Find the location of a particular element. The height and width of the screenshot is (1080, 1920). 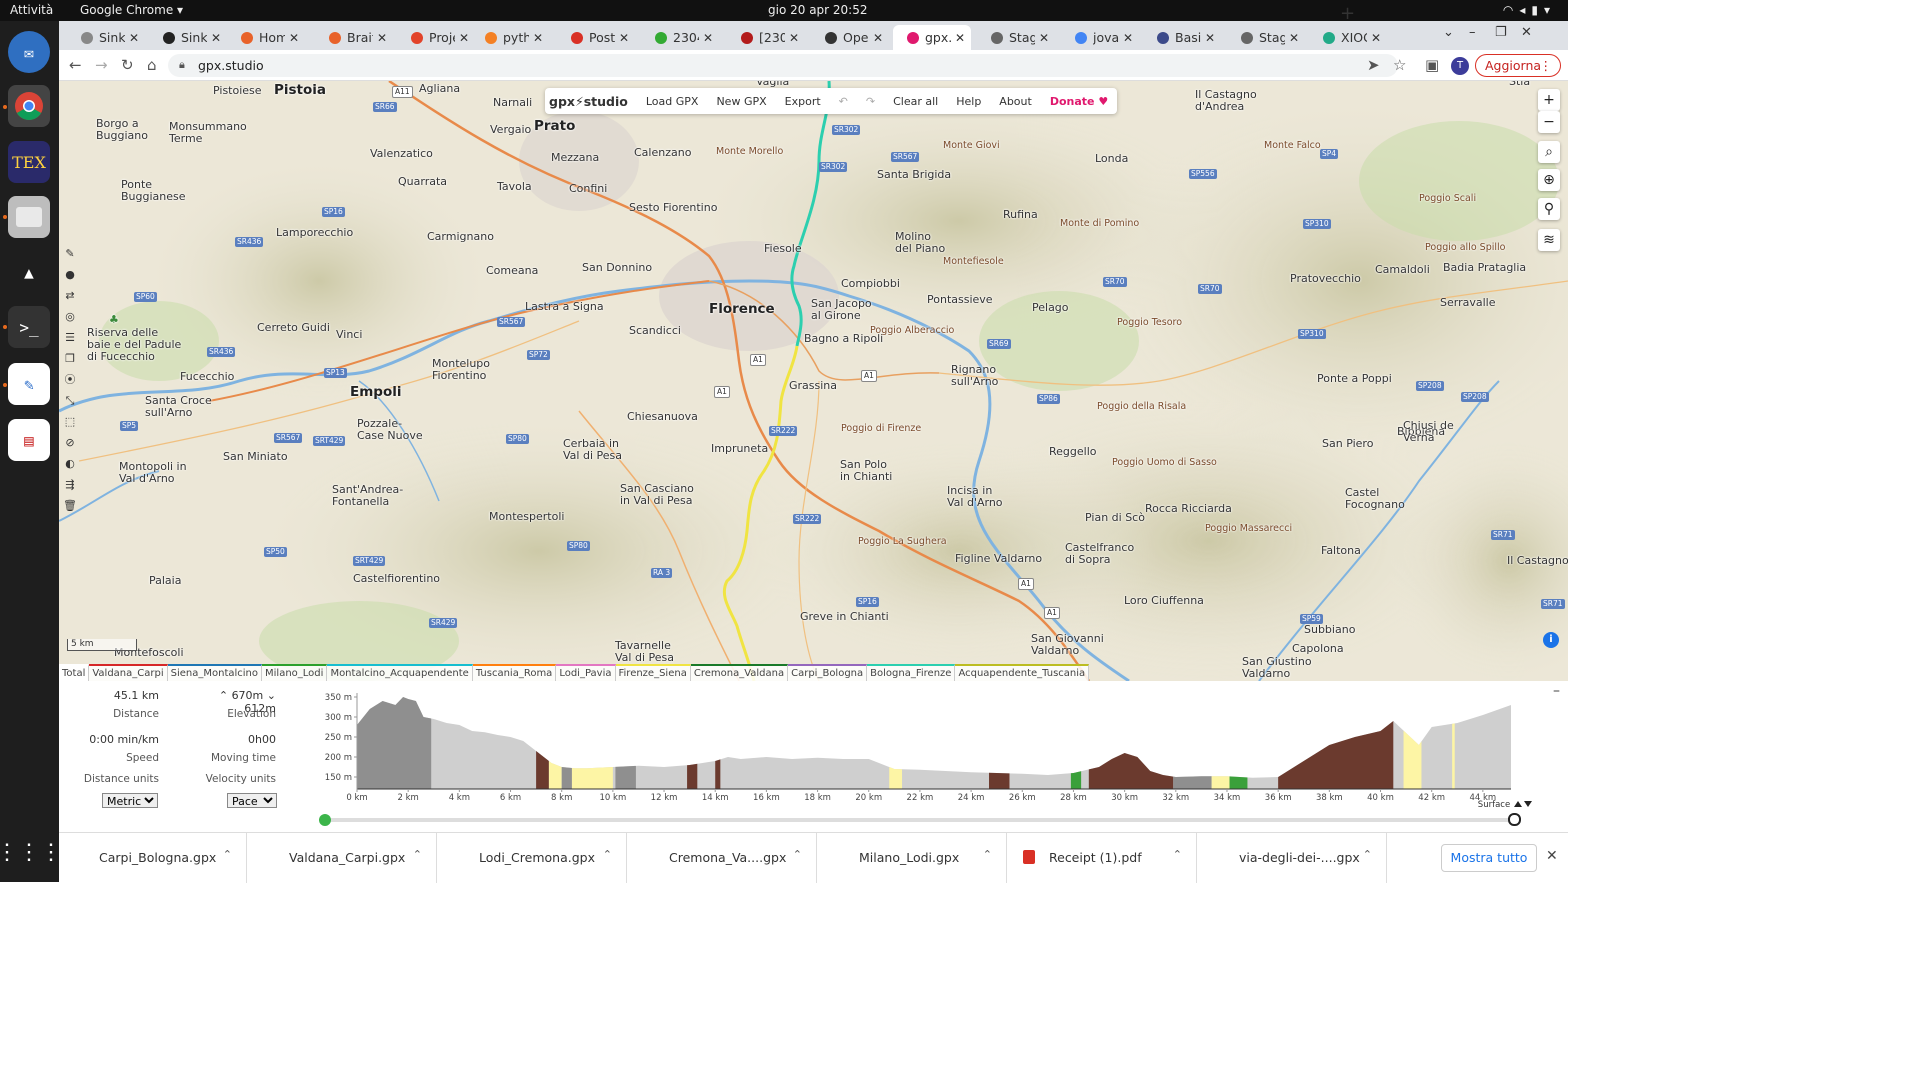

system-tray: ◠◂▮▾ is located at coordinates (1529, 10).